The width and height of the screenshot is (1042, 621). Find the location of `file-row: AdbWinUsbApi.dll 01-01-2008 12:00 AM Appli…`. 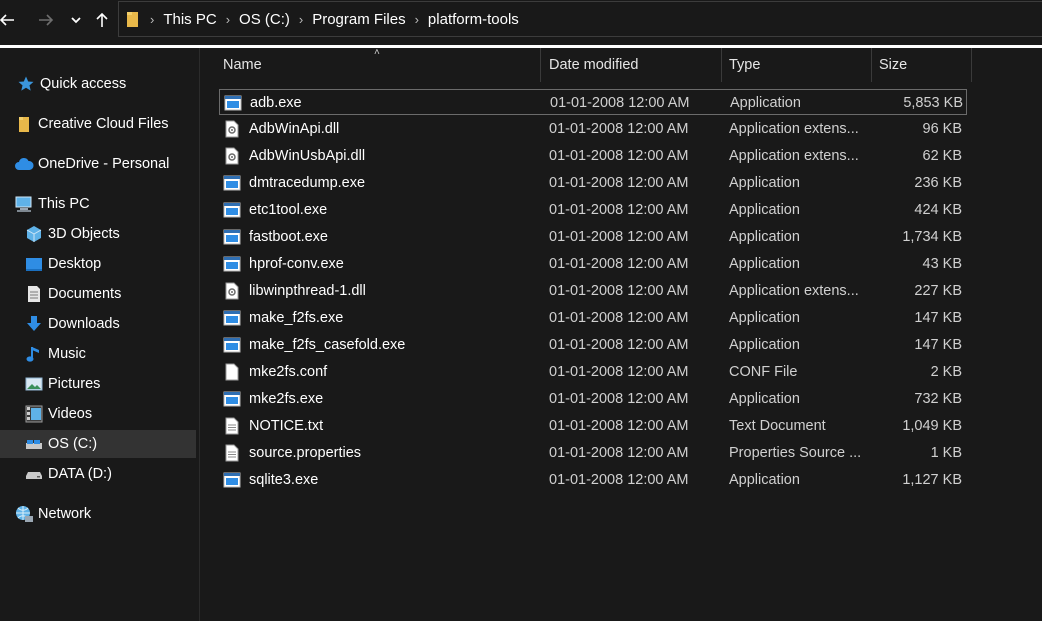

file-row: AdbWinUsbApi.dll 01-01-2008 12:00 AM Appli… is located at coordinates (593, 156).